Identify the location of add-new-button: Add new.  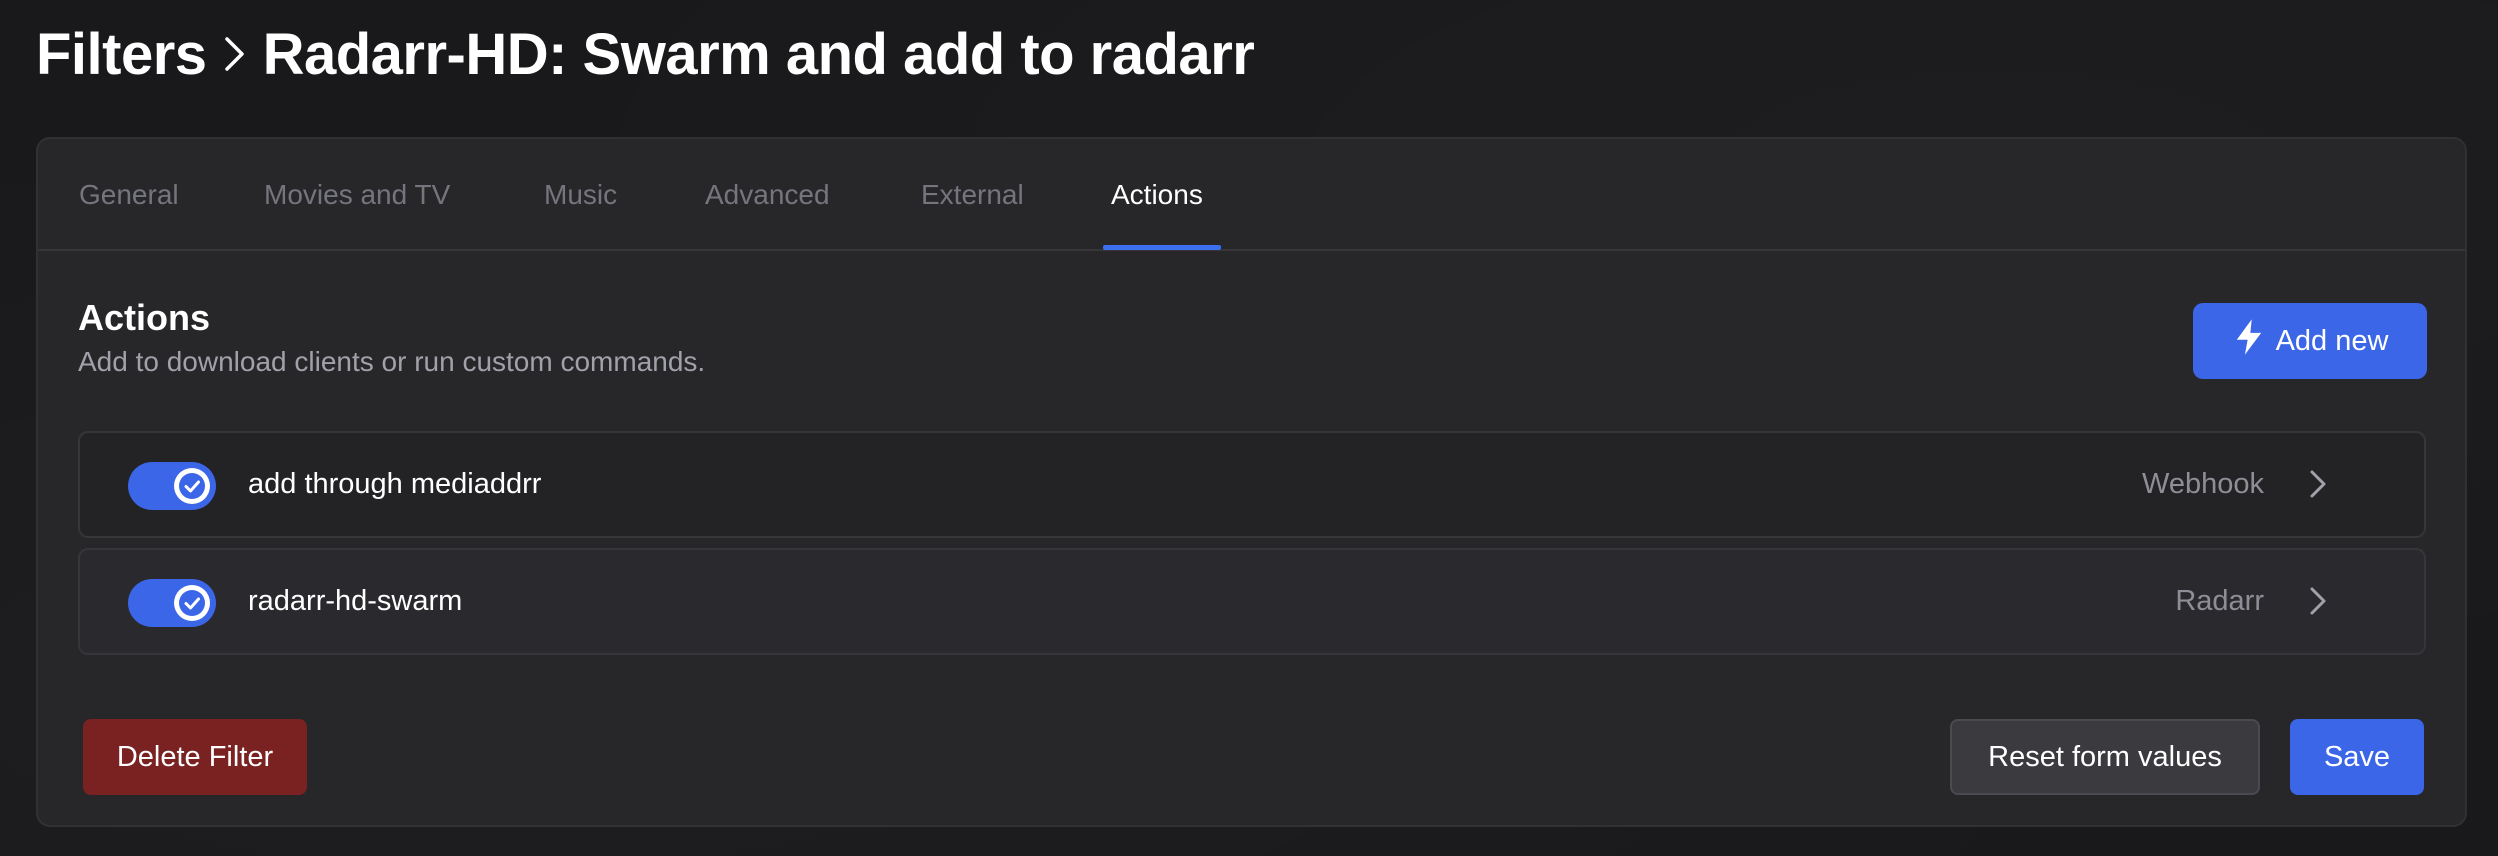
(2310, 341).